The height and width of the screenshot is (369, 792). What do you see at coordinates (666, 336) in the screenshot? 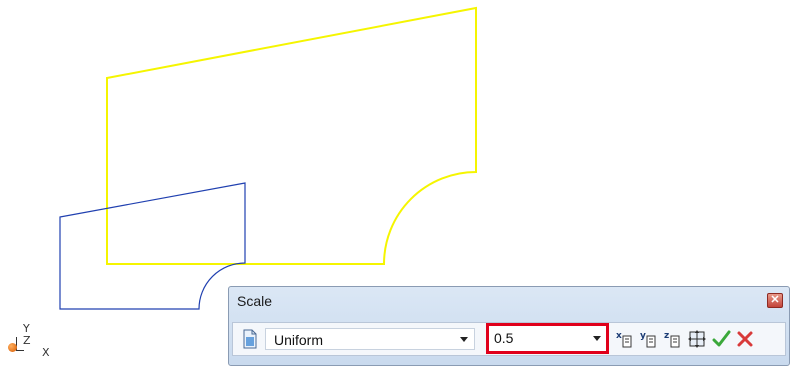
I see `z-scale-letter: z` at bounding box center [666, 336].